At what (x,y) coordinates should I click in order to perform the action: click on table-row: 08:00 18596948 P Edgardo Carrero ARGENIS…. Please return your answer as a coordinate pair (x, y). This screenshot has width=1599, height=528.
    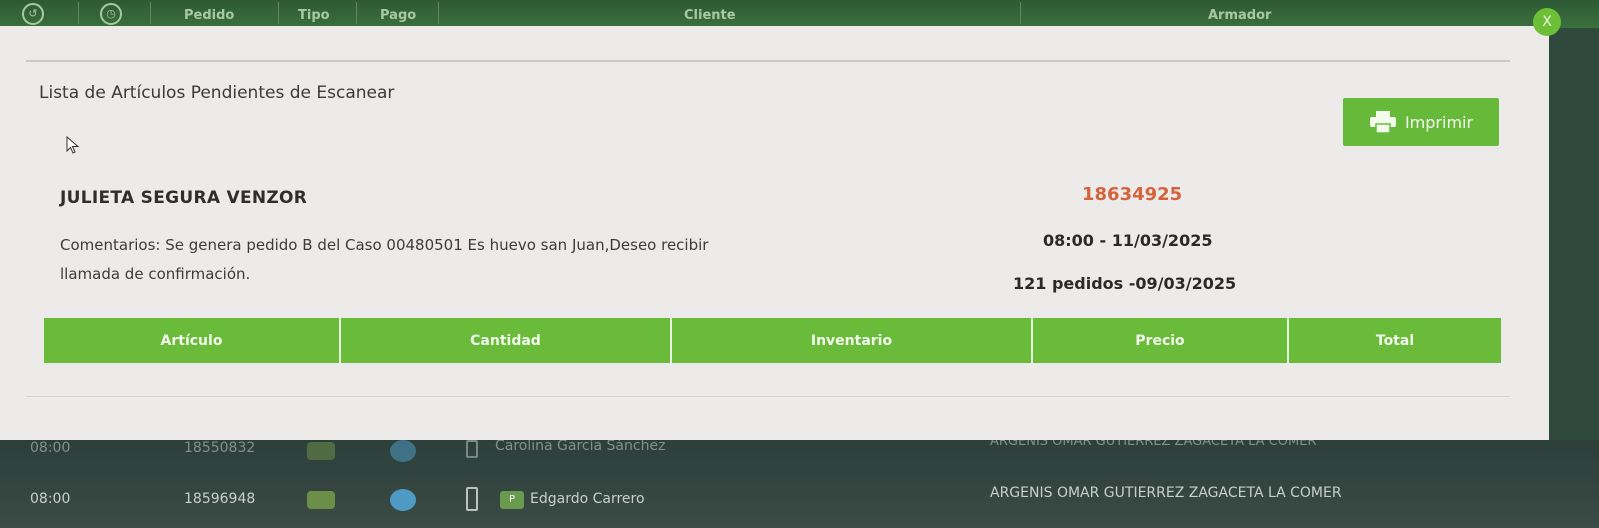
    Looking at the image, I should click on (799, 500).